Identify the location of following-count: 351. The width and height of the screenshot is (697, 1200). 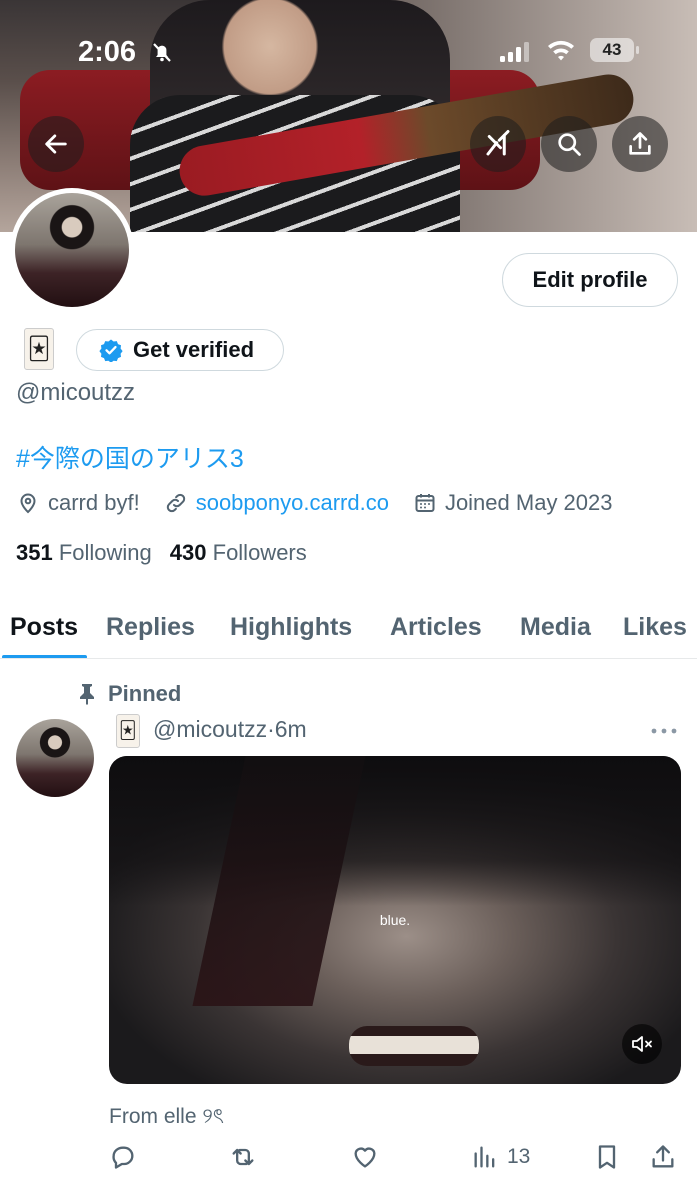
(34, 552).